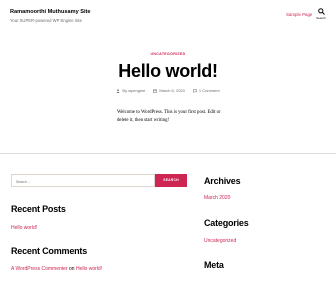  What do you see at coordinates (172, 90) in the screenshot?
I see `post-date-label: March 6, 2020` at bounding box center [172, 90].